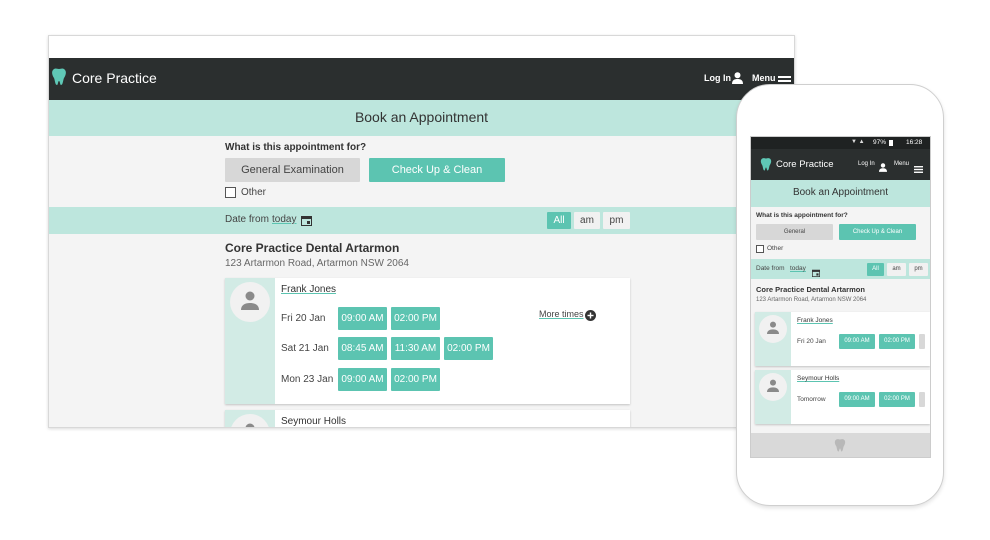 The image size is (990, 540). I want to click on time-slot-button: 11:30 AM, so click(415, 348).